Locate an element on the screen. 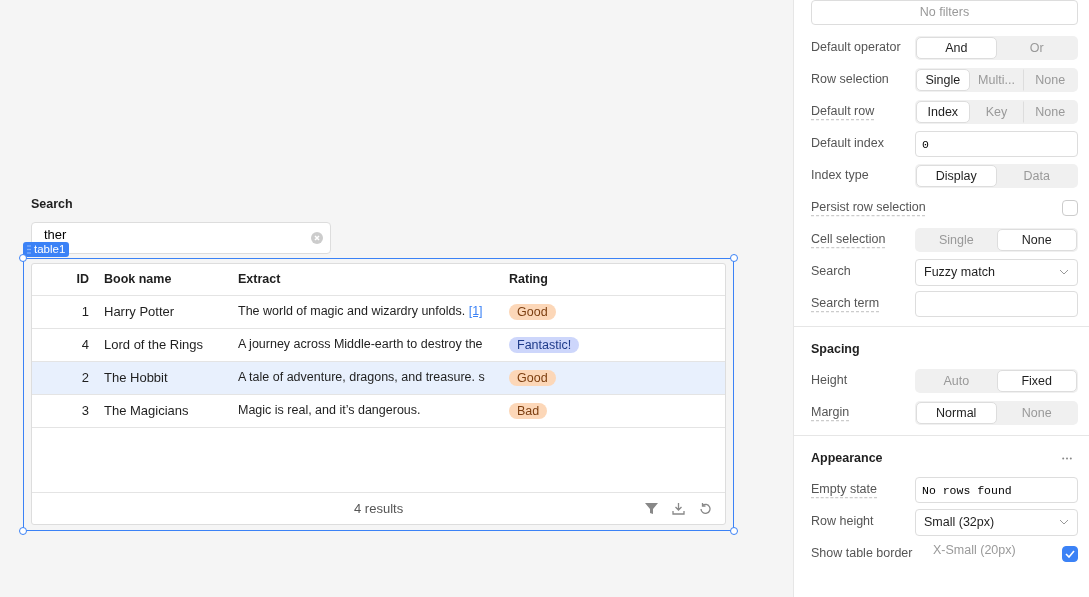 The height and width of the screenshot is (597, 1089). segment-option: Display is located at coordinates (956, 176).